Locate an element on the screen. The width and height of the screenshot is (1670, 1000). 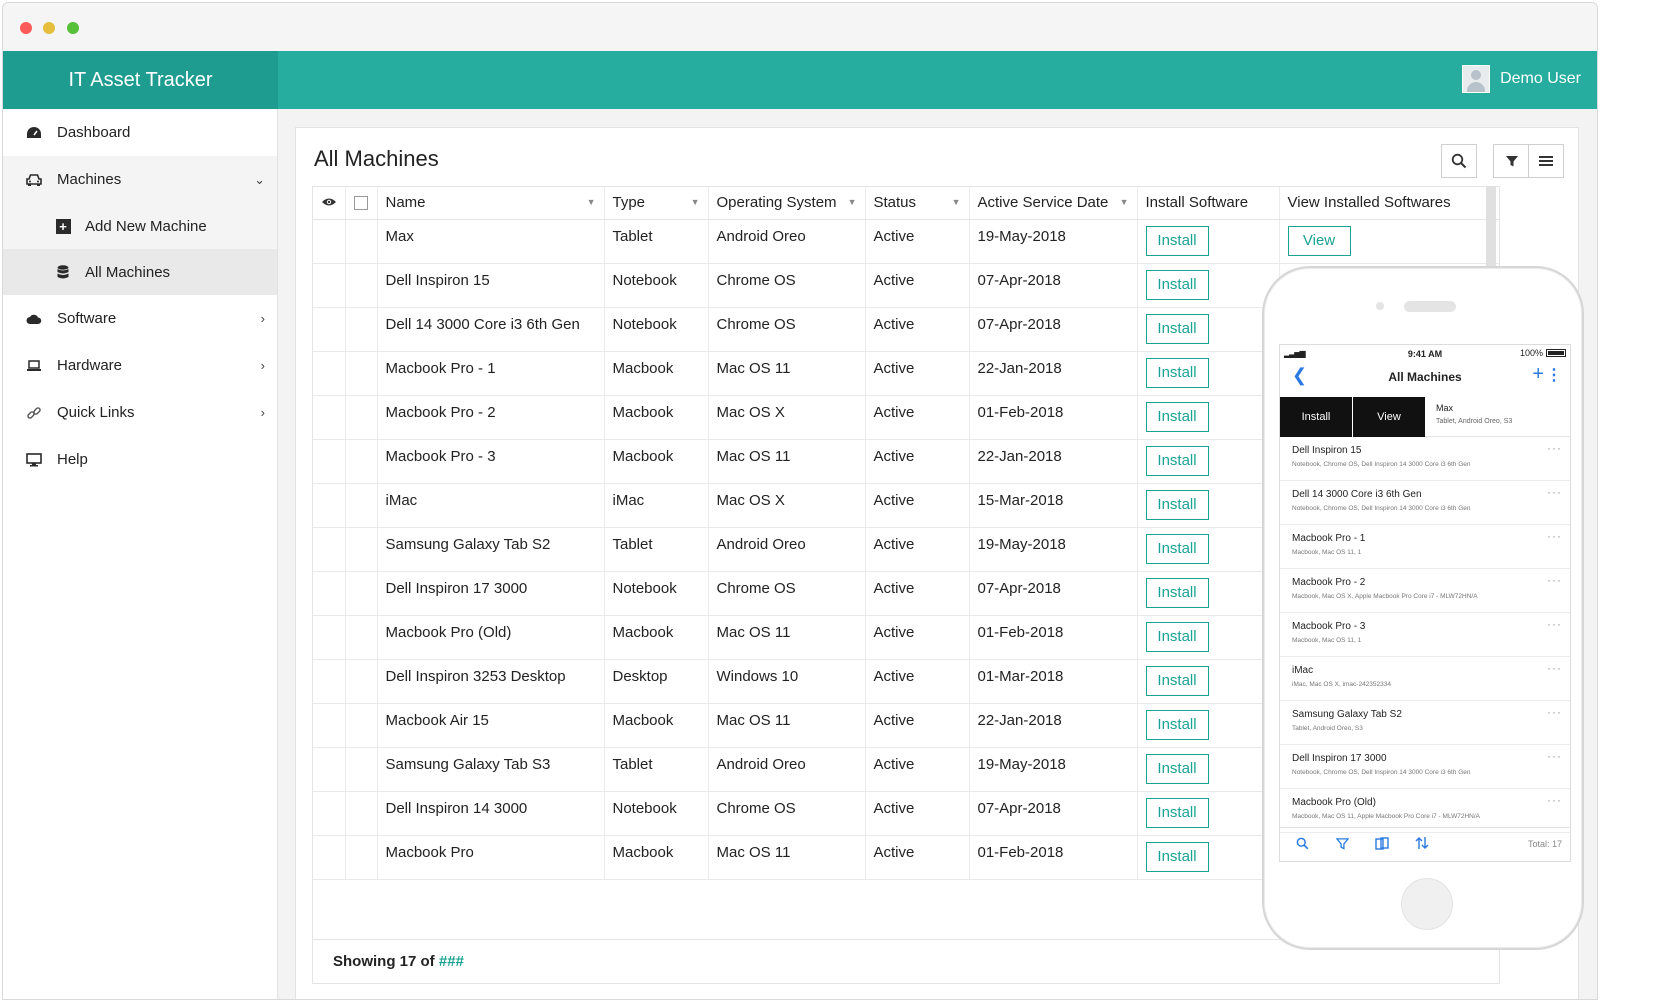
swipe-view-button: View is located at coordinates (1389, 417).